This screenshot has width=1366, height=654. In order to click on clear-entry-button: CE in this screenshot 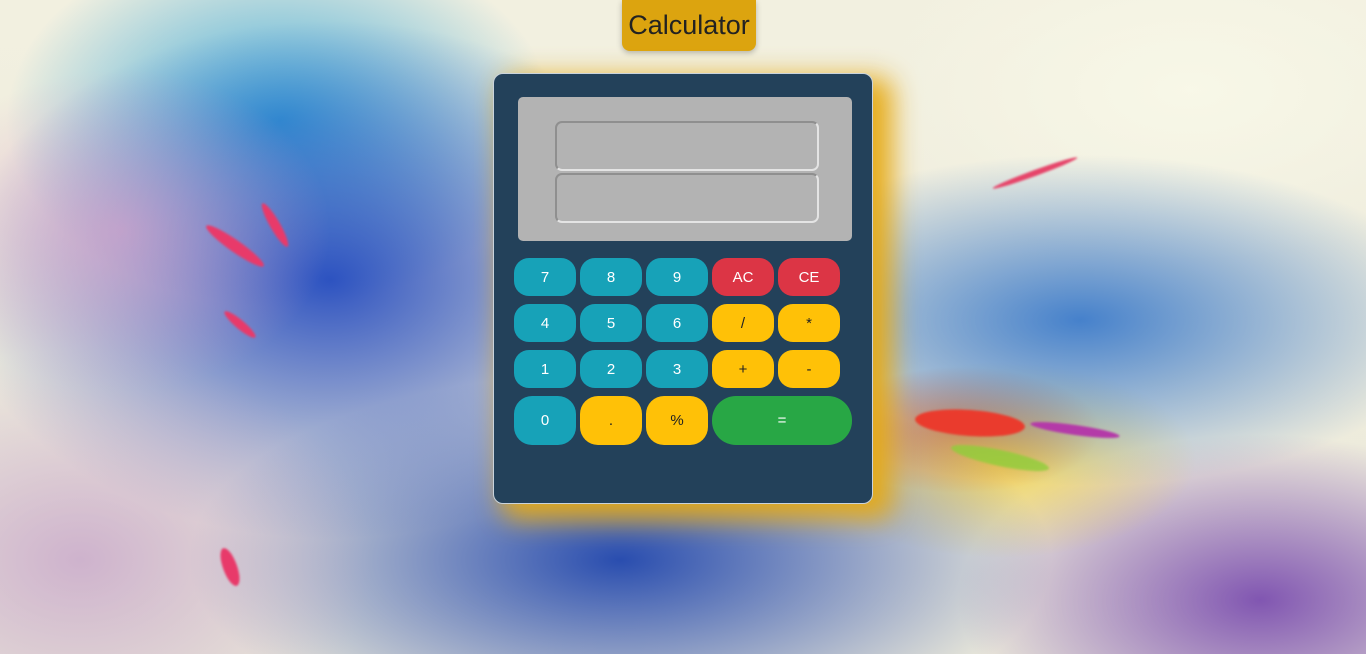, I will do `click(809, 277)`.